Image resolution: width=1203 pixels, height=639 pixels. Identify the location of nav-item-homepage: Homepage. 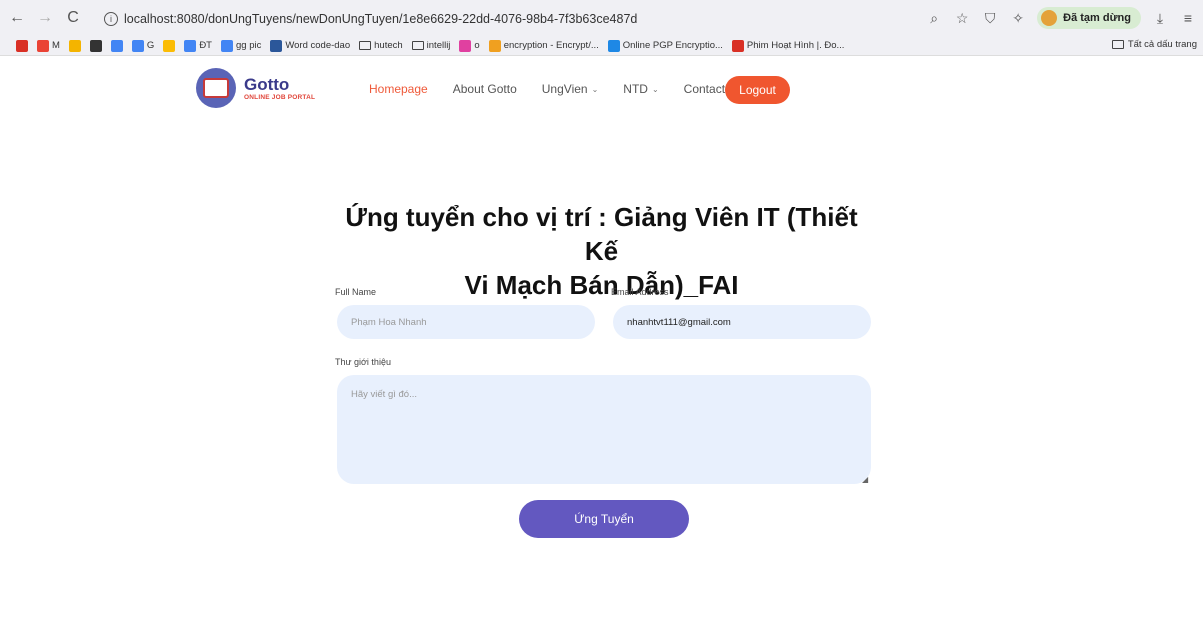
(398, 89).